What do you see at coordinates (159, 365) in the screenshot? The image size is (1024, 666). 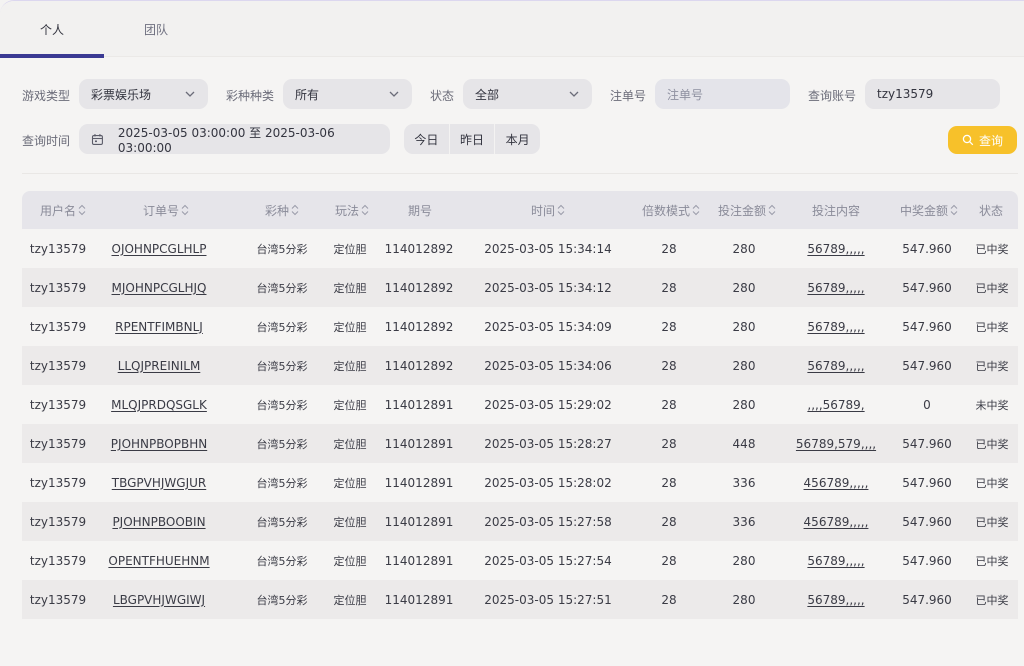 I see `cell-order-no: LLQJPREINILM` at bounding box center [159, 365].